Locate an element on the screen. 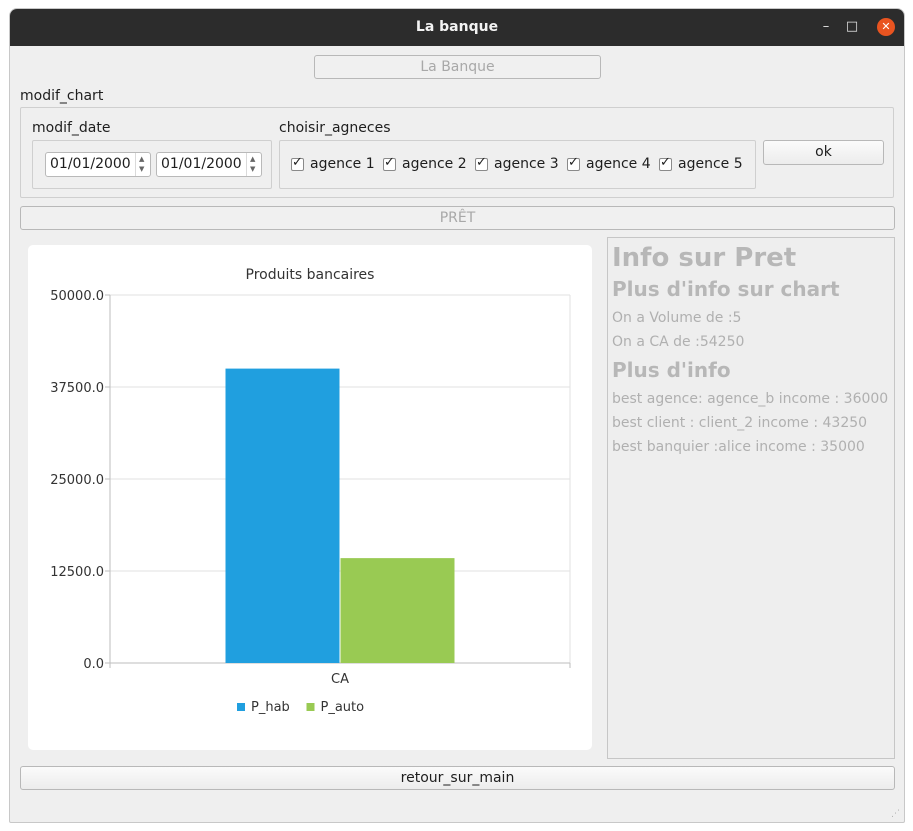 This screenshot has height=831, width=913. bar-p-hab is located at coordinates (282, 515).